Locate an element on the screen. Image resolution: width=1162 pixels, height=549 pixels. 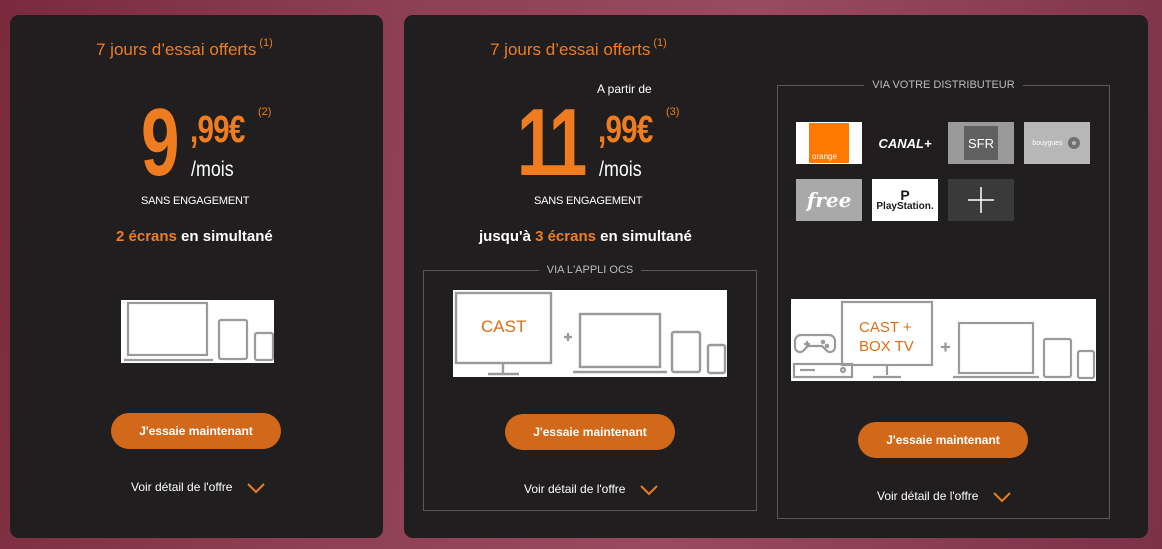
devices-illustration is located at coordinates (198, 331).